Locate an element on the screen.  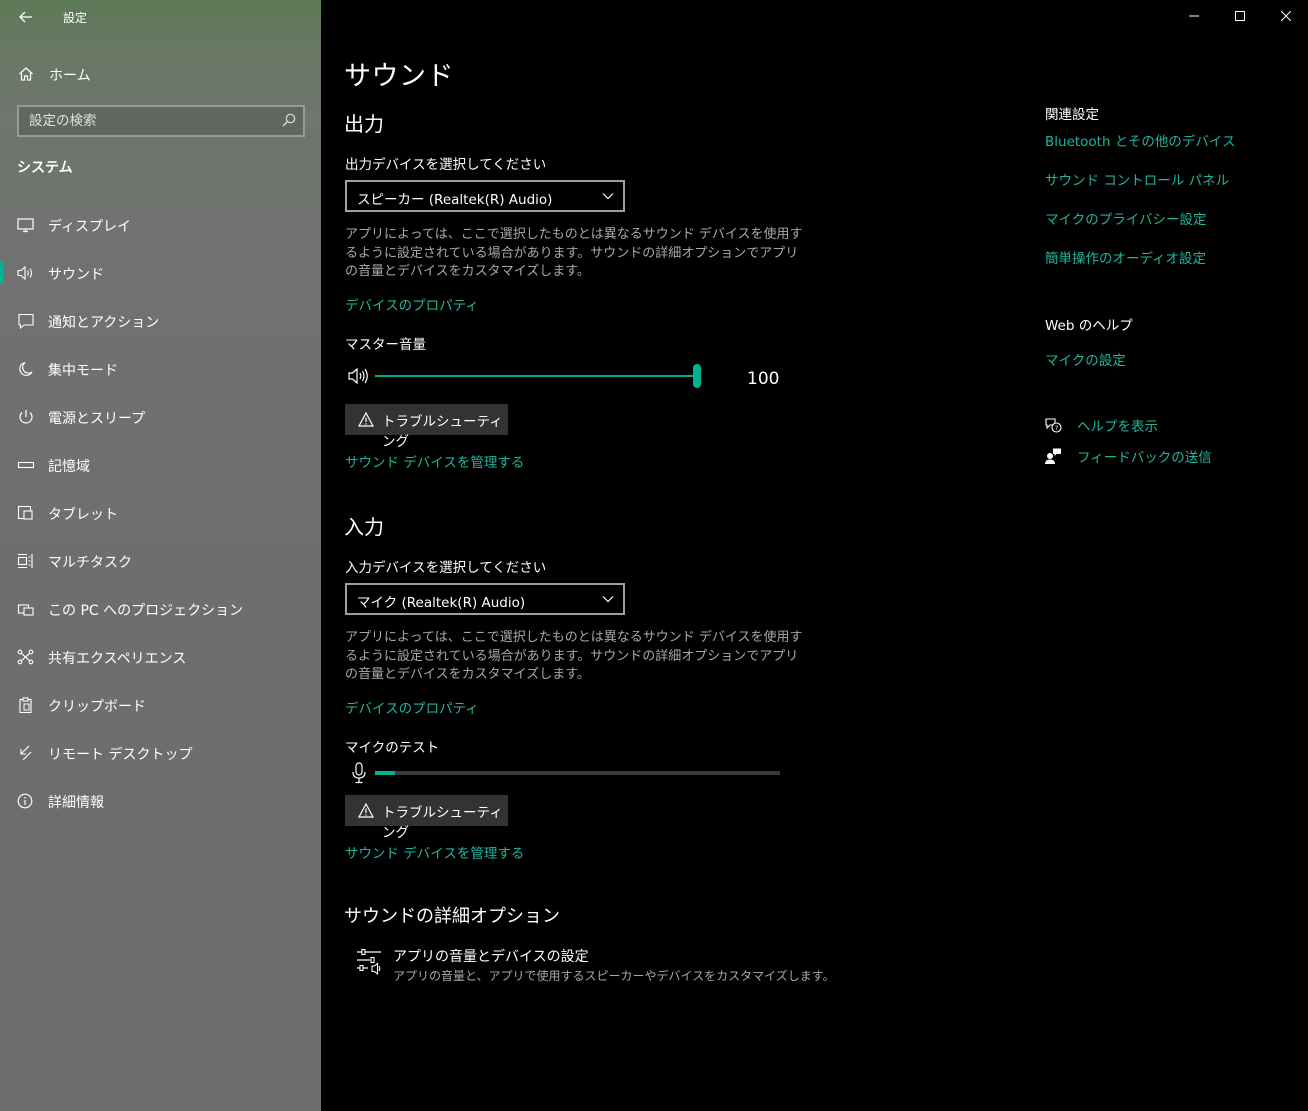
volume-value: 100 is located at coordinates (763, 379).